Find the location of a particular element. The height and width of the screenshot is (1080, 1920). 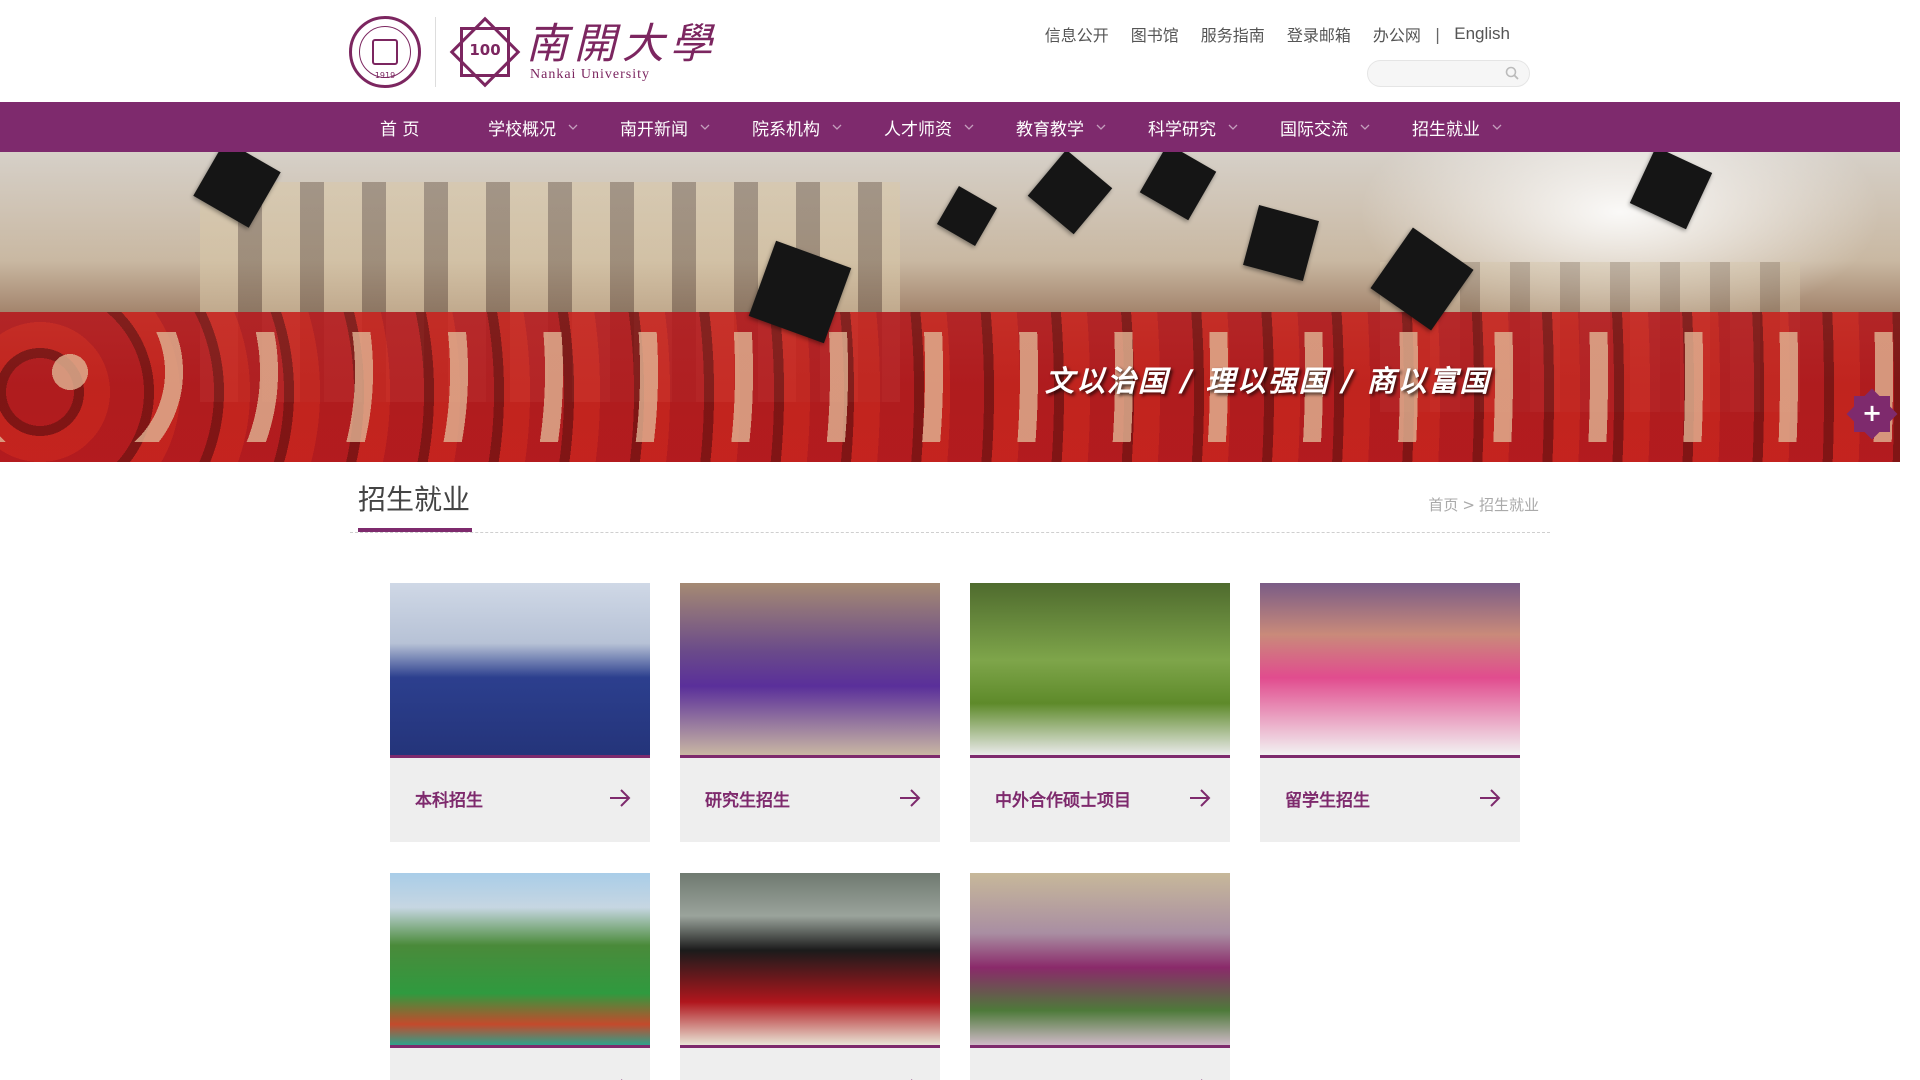

card-employment-info: 南开就业信息网 is located at coordinates (1100, 976).